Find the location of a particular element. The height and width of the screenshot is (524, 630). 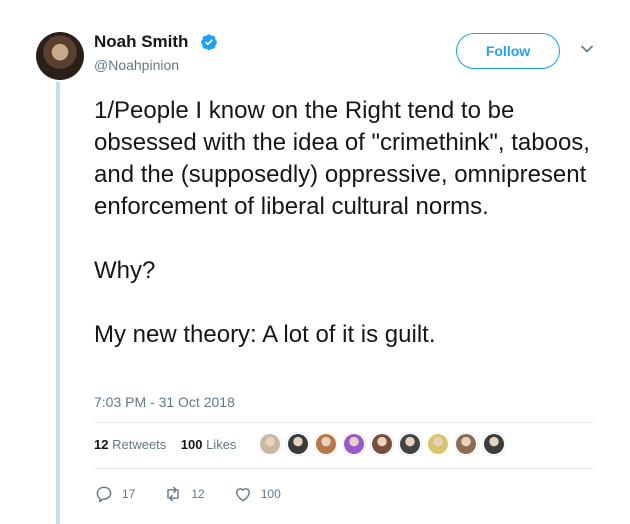

like-count: 100 is located at coordinates (270, 494).